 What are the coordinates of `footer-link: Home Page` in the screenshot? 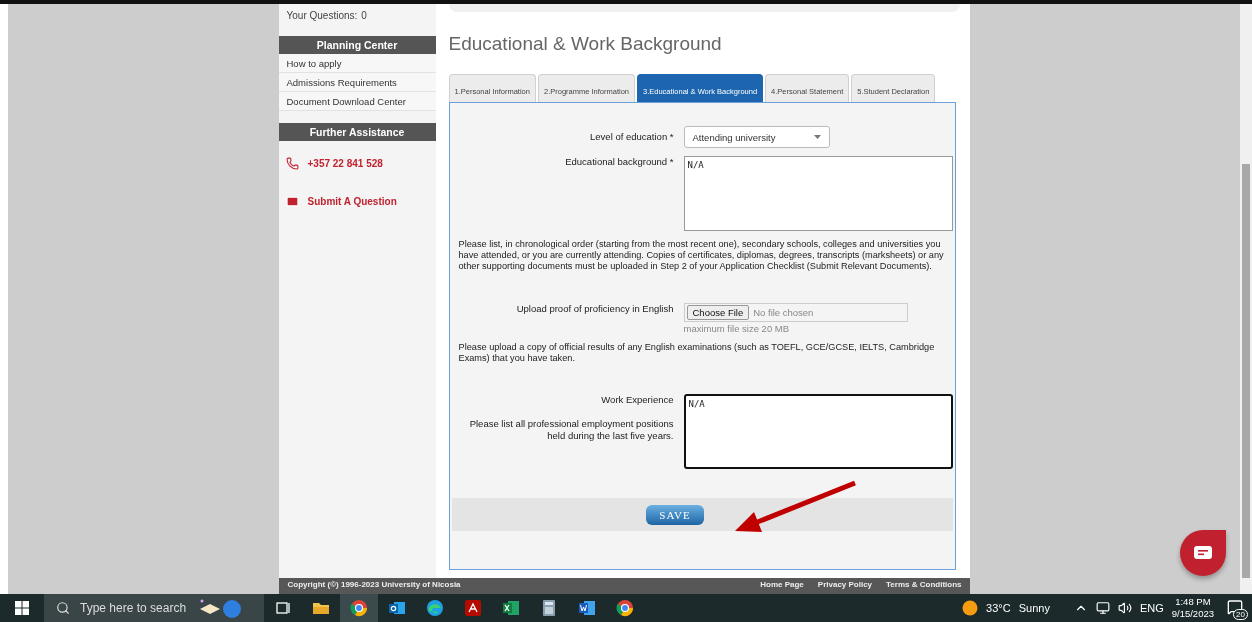 It's located at (782, 584).